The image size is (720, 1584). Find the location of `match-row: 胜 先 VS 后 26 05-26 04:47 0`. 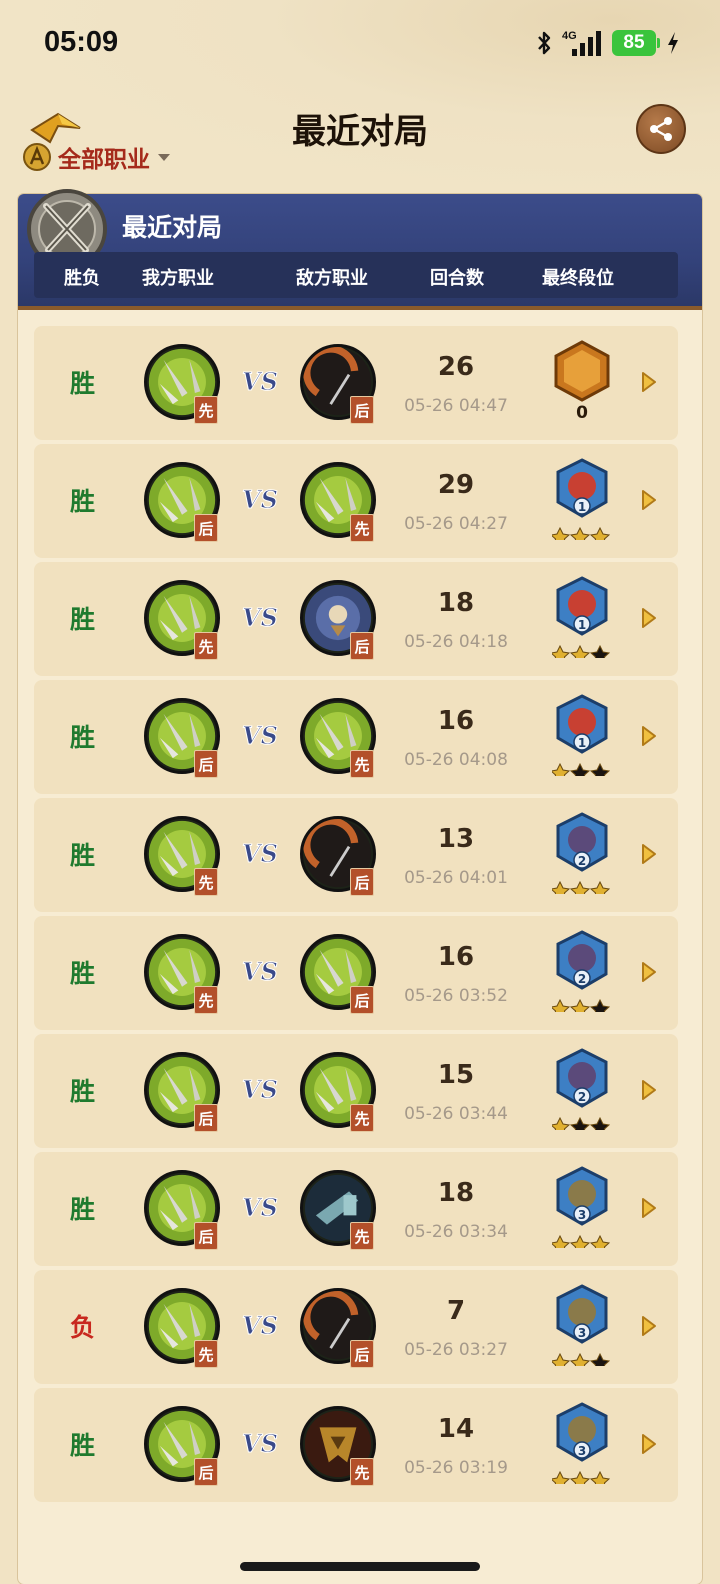

match-row: 胜 先 VS 后 26 05-26 04:47 0 is located at coordinates (356, 383).